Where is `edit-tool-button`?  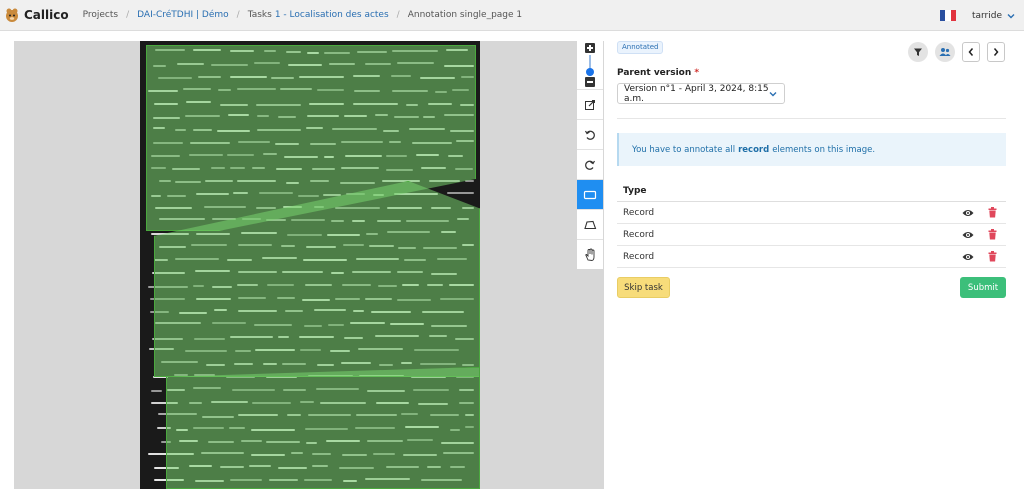 edit-tool-button is located at coordinates (590, 104).